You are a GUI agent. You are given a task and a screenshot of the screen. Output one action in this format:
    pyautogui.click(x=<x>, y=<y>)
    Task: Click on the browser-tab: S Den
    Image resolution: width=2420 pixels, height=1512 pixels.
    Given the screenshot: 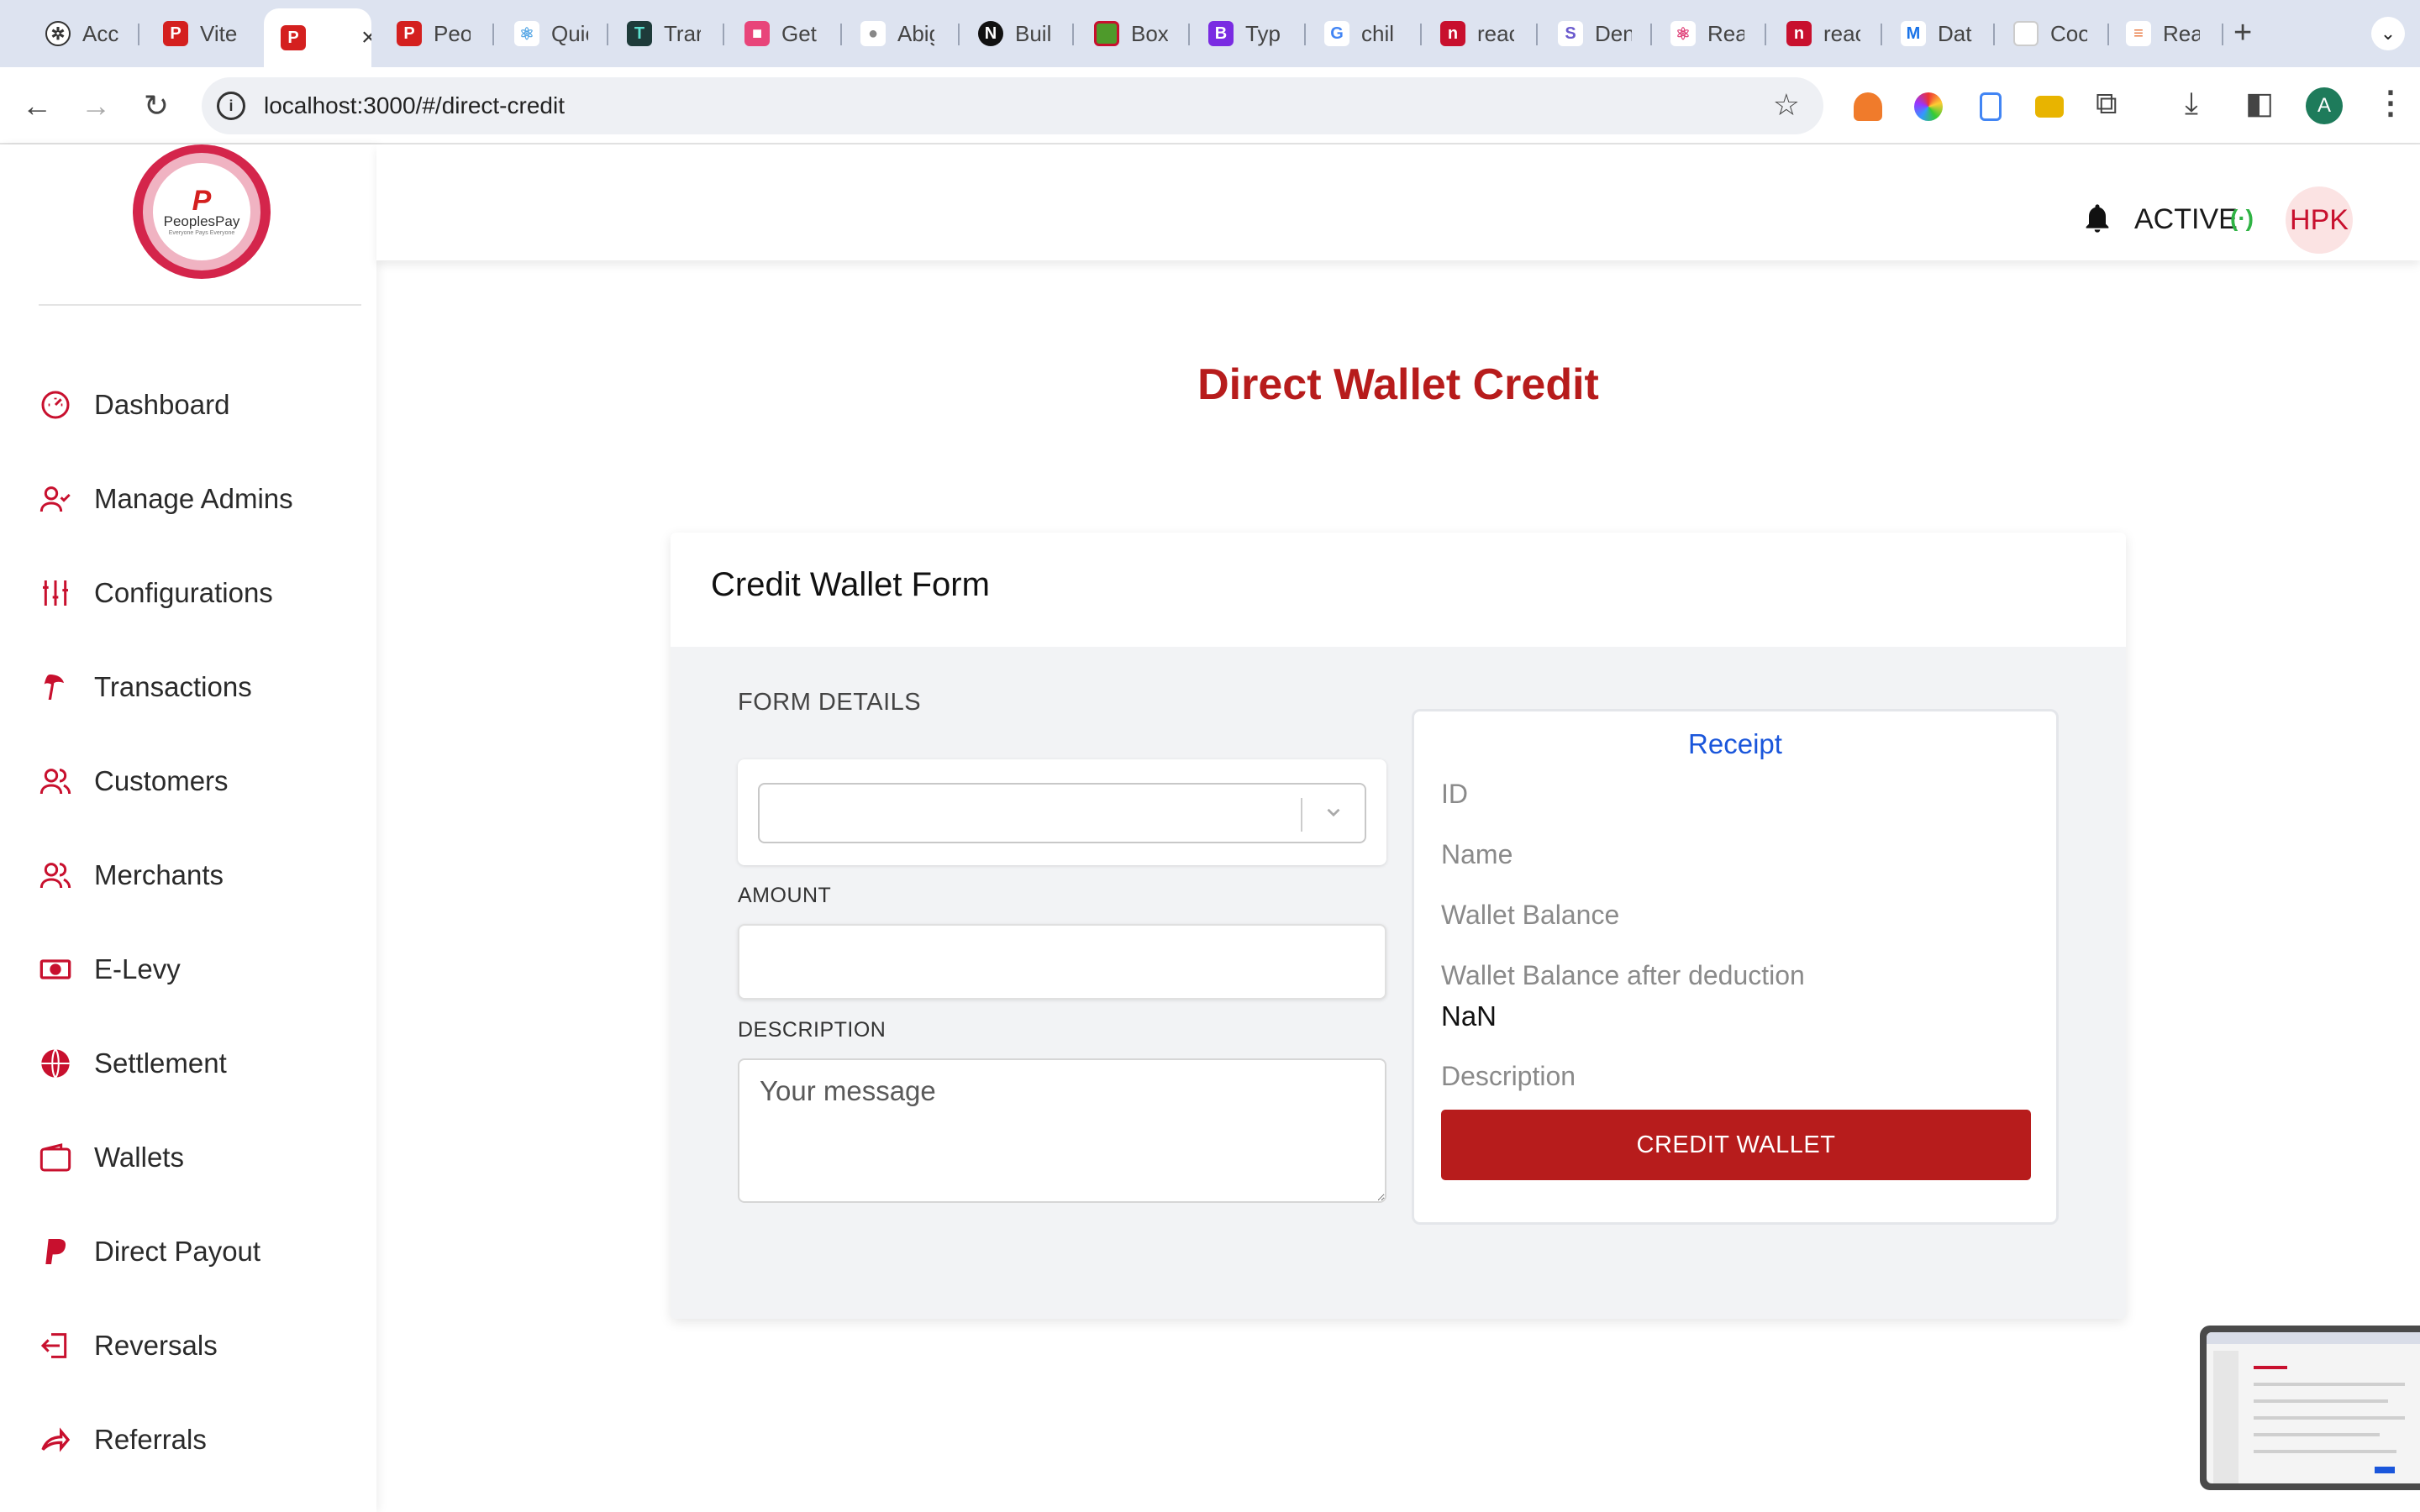 What is the action you would take?
    pyautogui.click(x=1599, y=33)
    